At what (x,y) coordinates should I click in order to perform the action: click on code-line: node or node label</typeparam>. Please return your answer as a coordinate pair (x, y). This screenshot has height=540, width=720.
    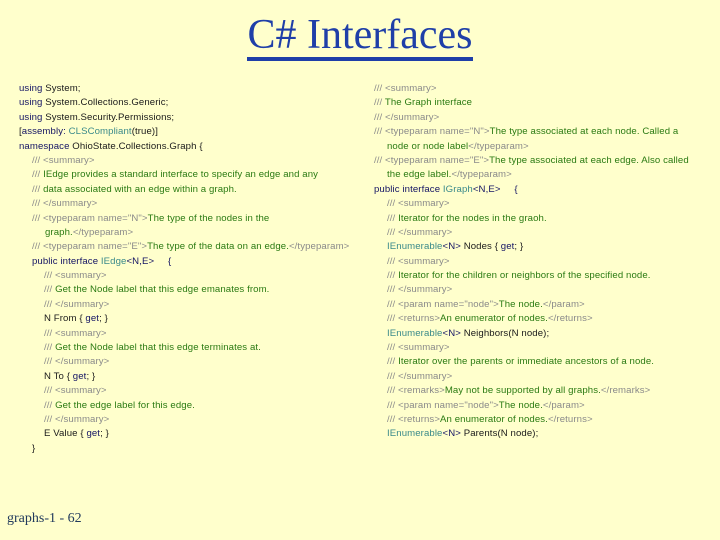
    Looking at the image, I should click on (544, 147).